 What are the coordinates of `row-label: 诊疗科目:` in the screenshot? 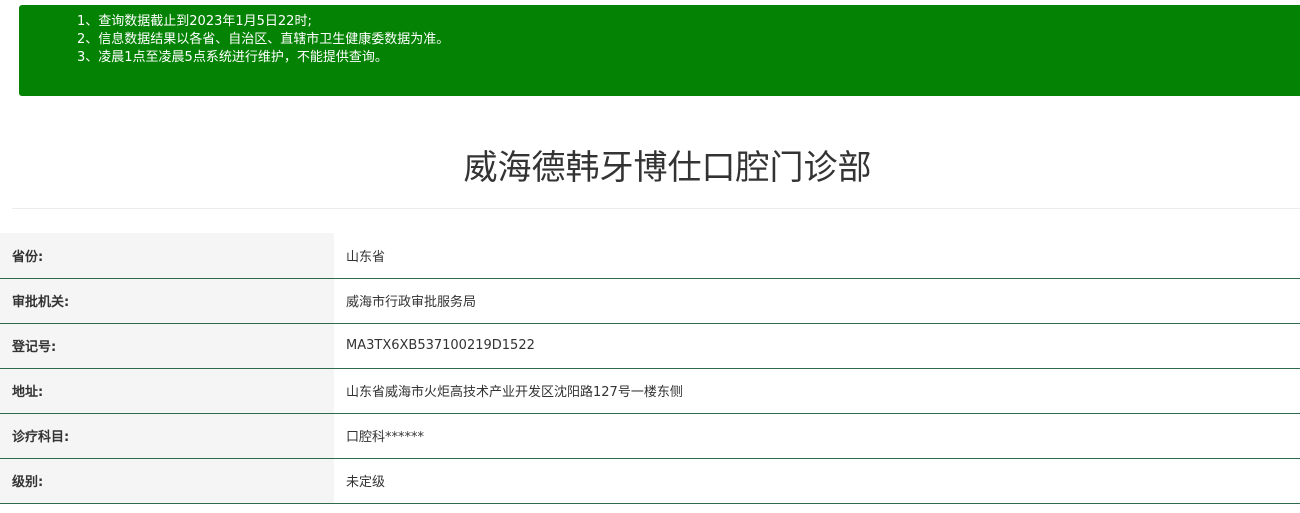 It's located at (167, 436).